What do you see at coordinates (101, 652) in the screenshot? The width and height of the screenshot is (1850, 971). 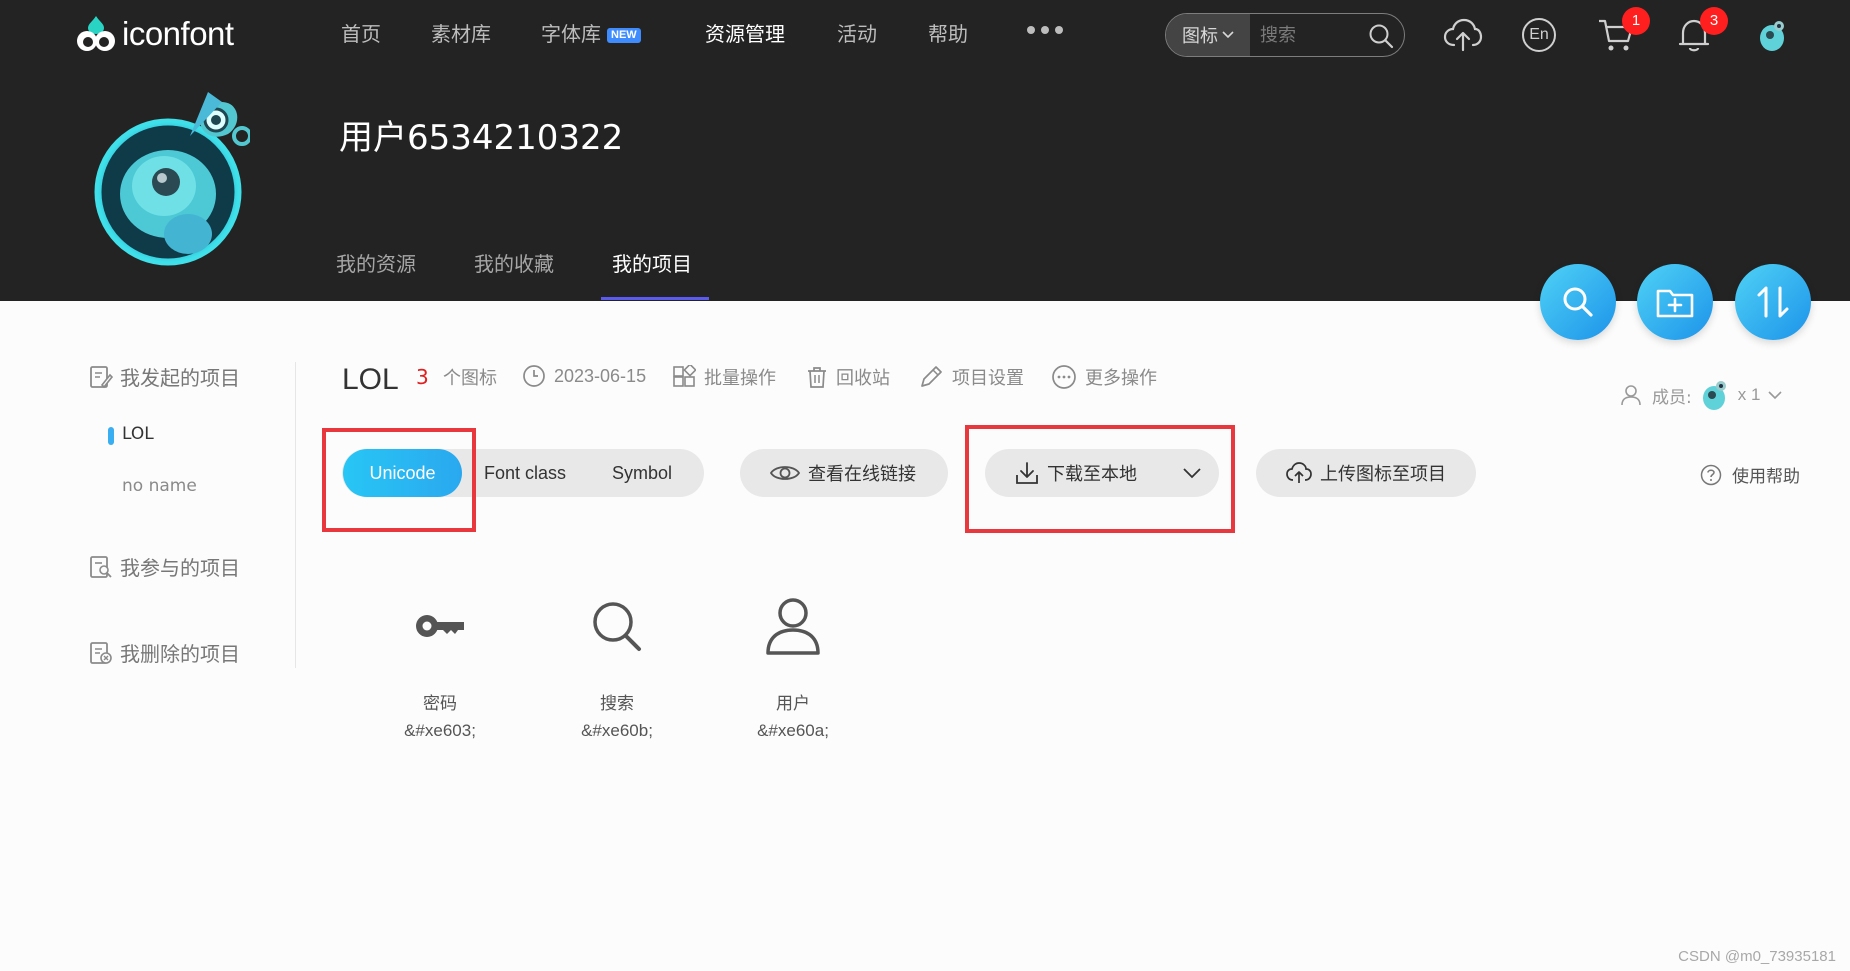 I see `document-delete-icon` at bounding box center [101, 652].